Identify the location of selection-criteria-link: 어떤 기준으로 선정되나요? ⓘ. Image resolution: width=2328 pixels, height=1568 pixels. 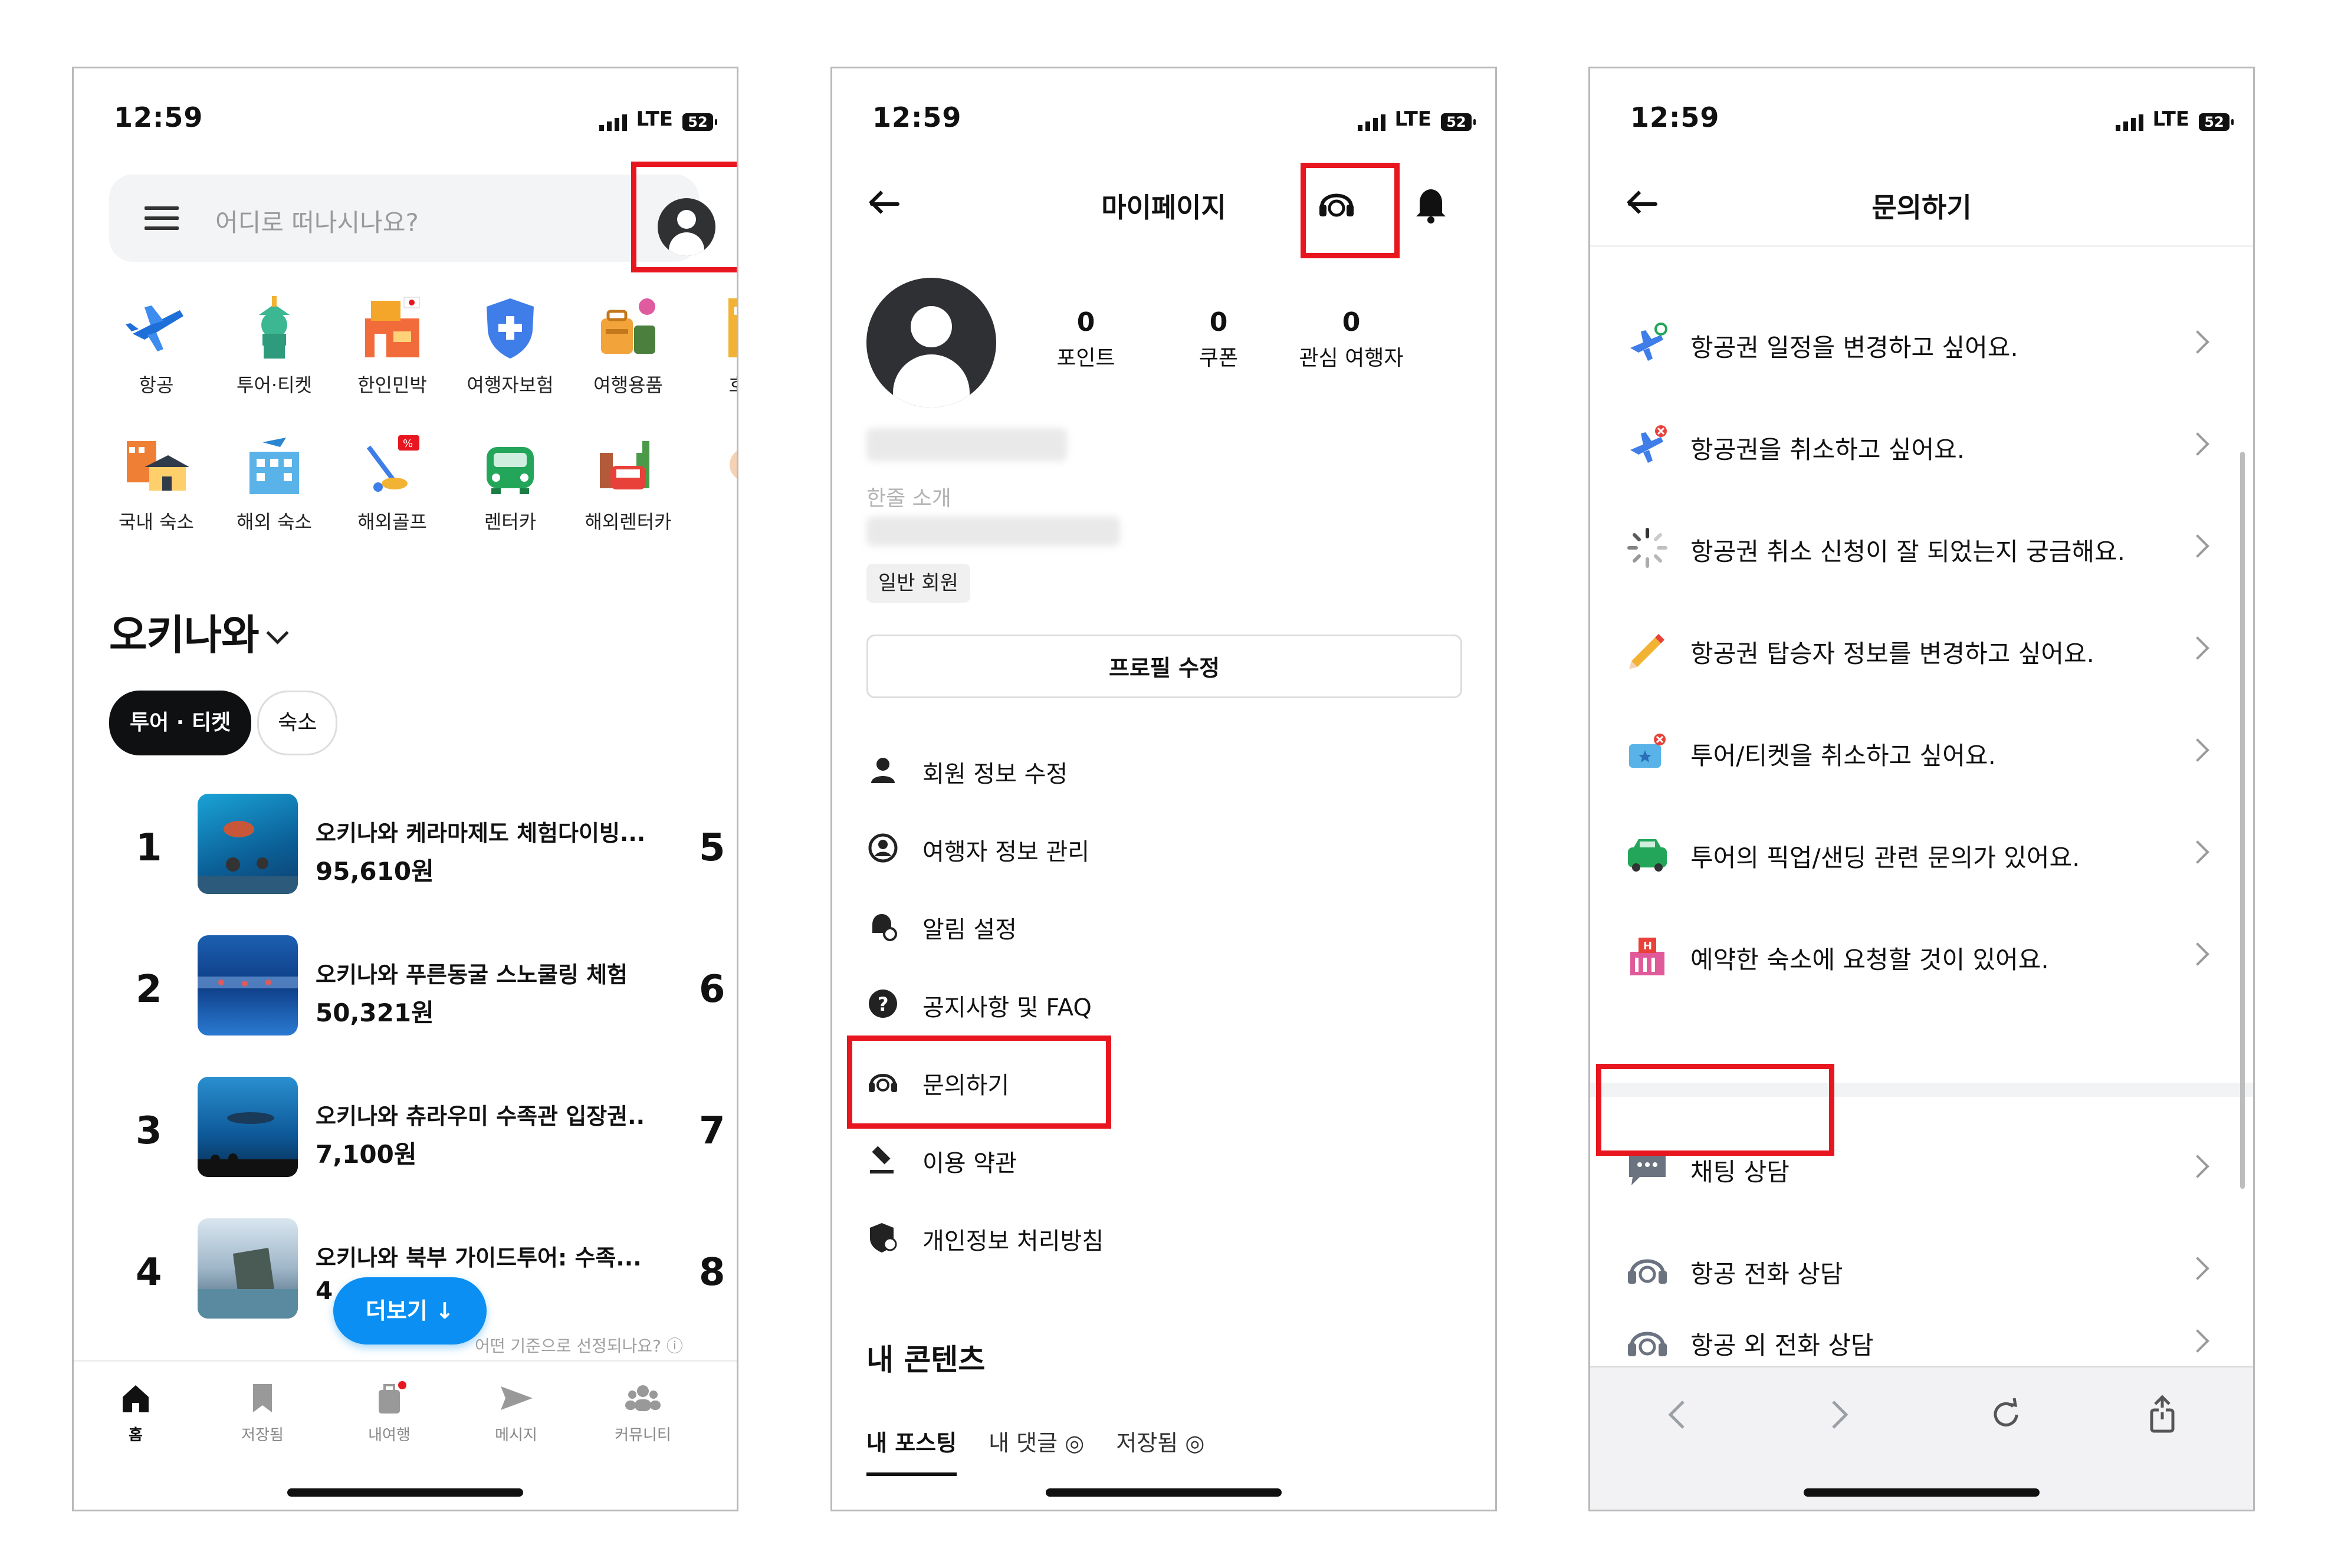
(579, 1345).